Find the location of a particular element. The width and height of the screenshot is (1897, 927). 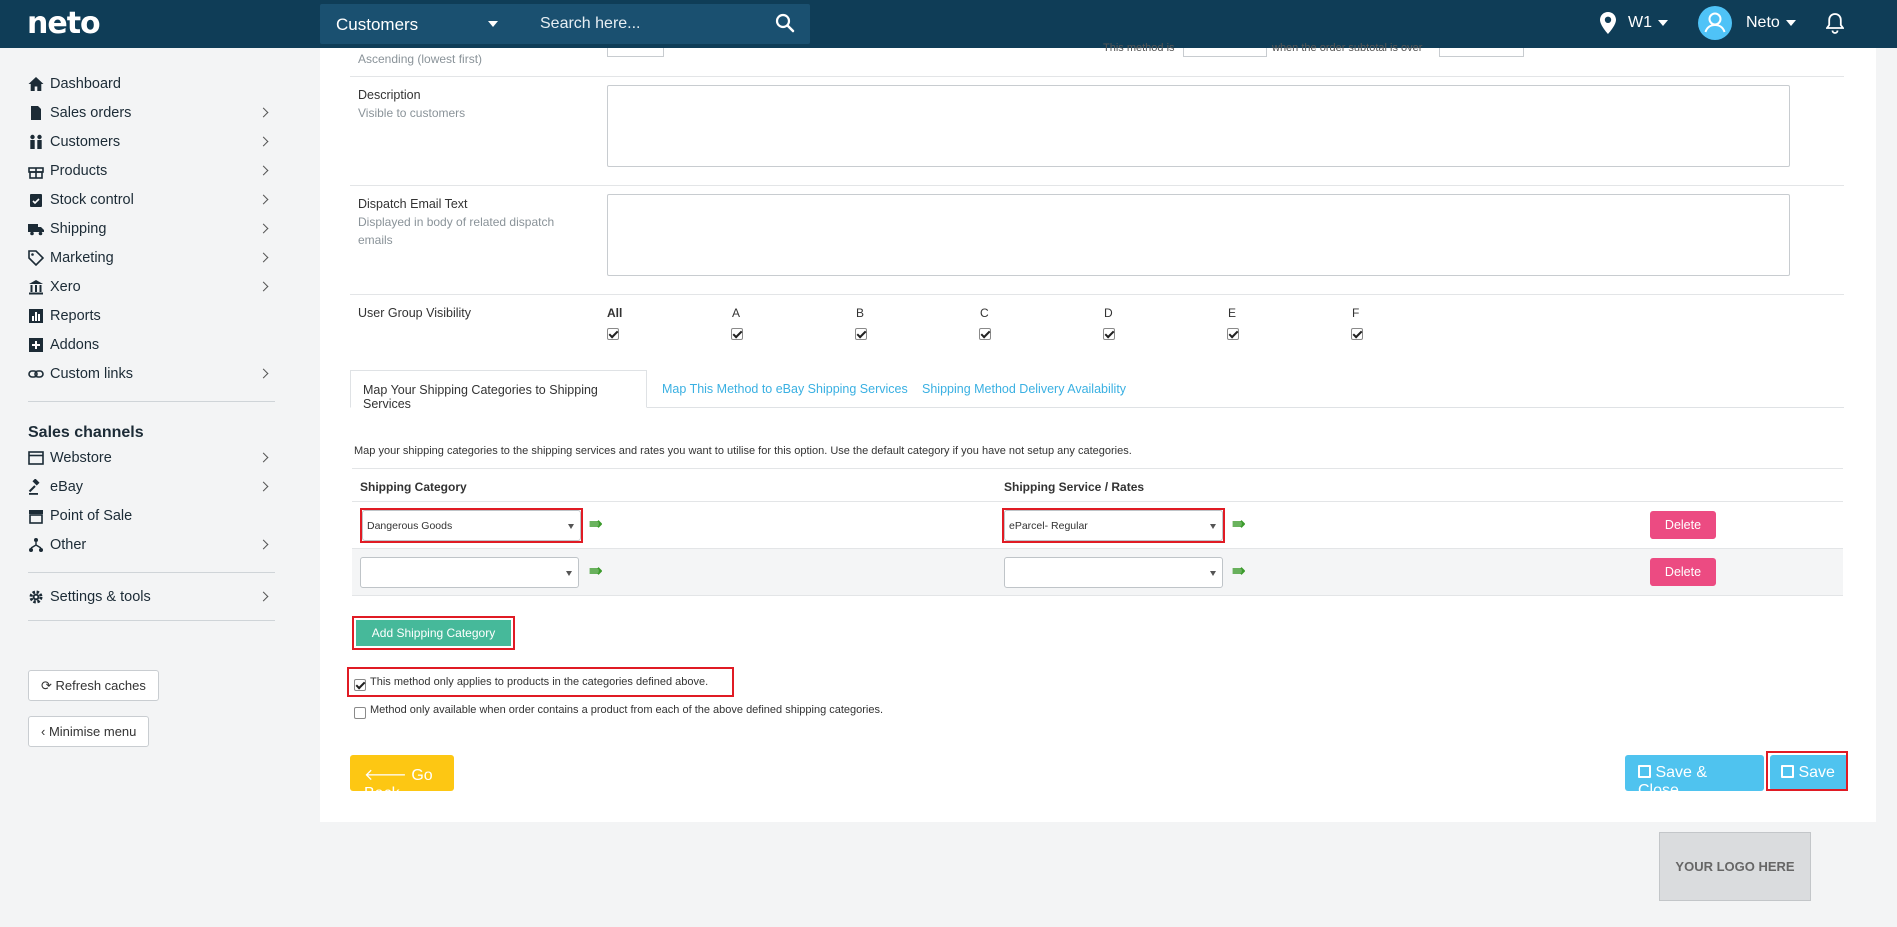

plus-square-icon is located at coordinates (36, 345).